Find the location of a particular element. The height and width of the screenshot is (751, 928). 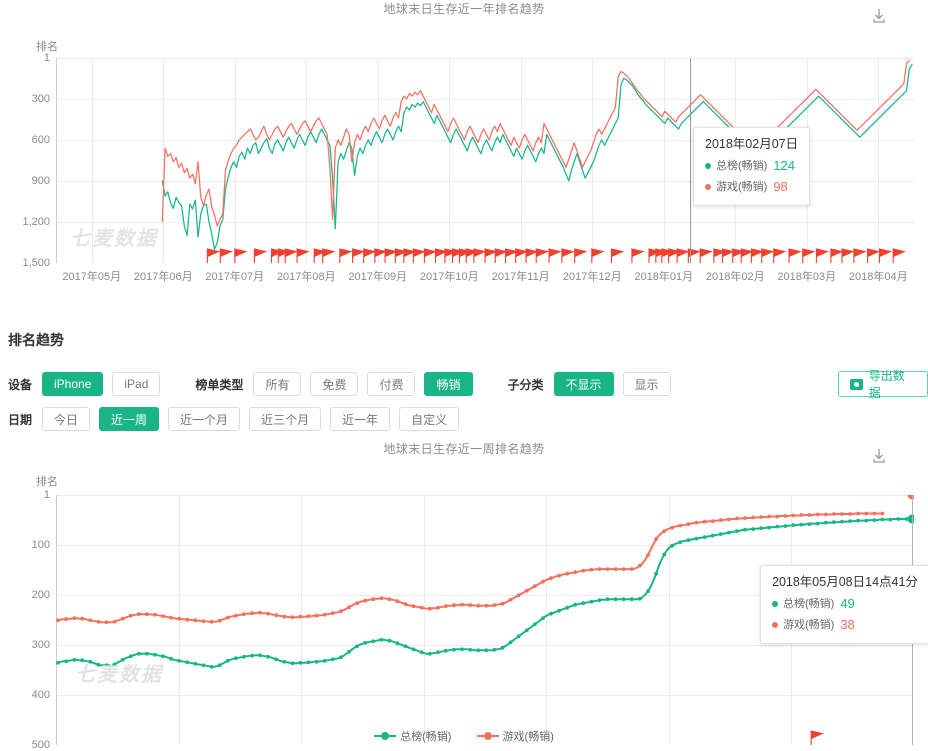

filter-list-type-paid: 付费 is located at coordinates (391, 384).